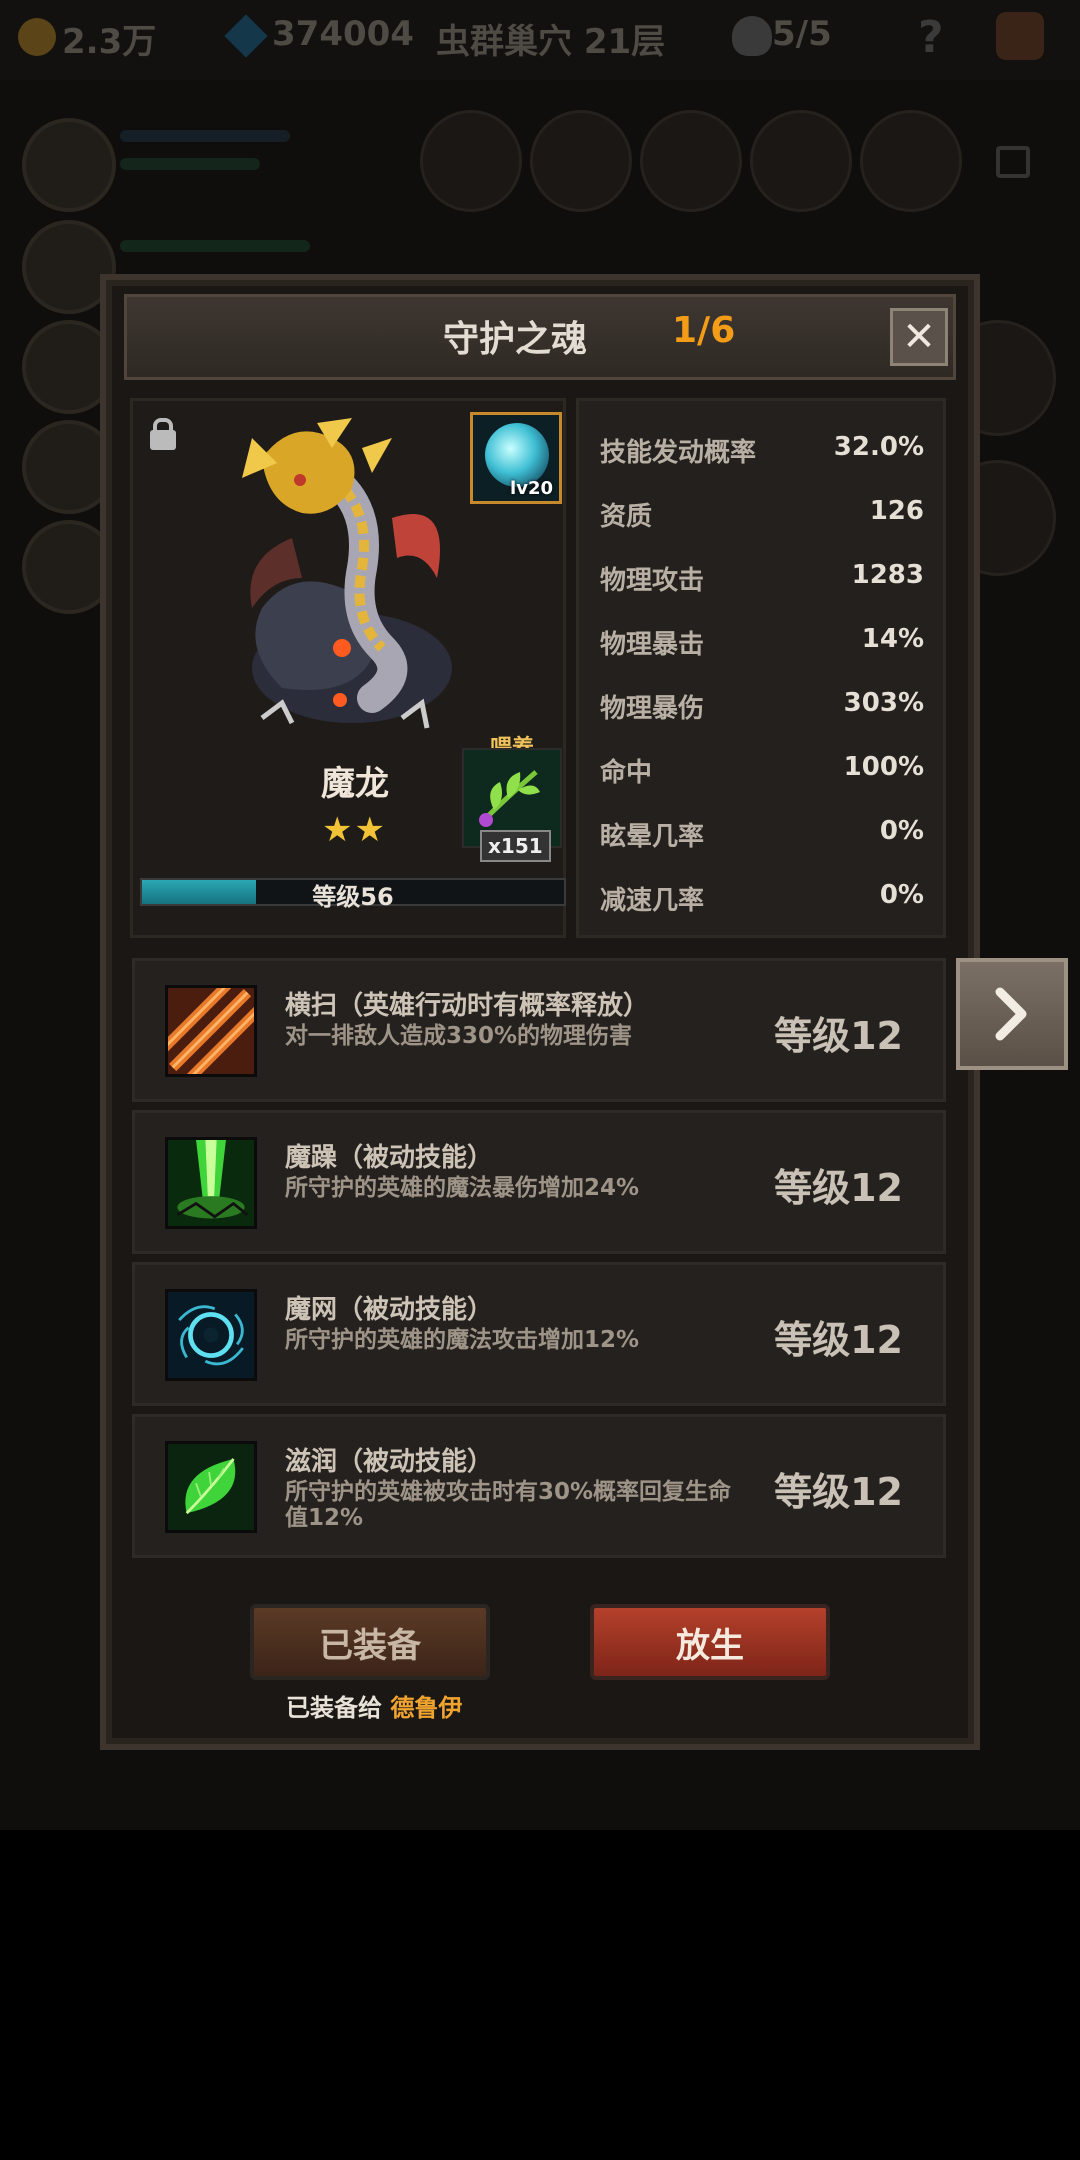 Image resolution: width=1080 pixels, height=2160 pixels. I want to click on gold-coin-icon, so click(37, 37).